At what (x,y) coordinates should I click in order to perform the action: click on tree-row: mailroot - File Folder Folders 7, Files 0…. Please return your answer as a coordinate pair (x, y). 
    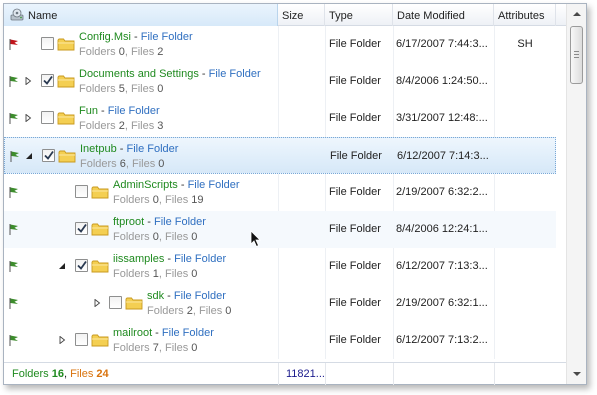
    Looking at the image, I should click on (280, 340).